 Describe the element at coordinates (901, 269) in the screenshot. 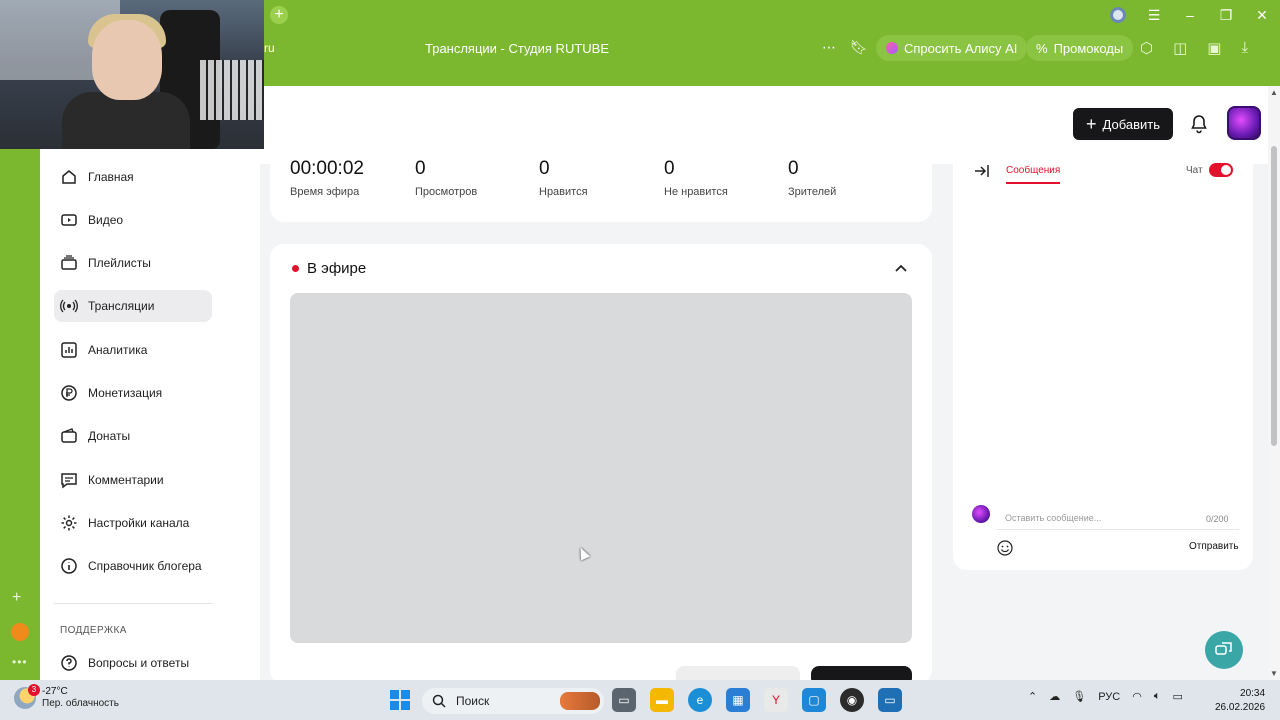

I see `chevron-up-icon` at that location.